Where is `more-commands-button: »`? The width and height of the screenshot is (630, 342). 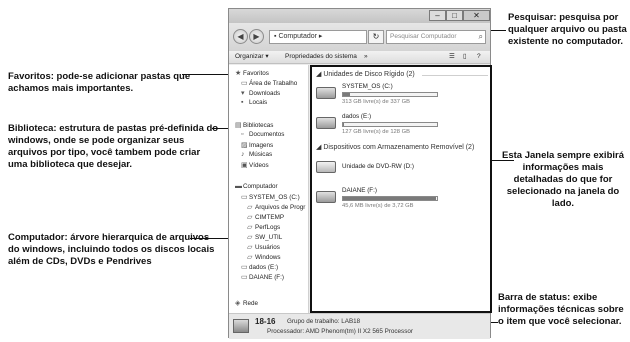 more-commands-button: » is located at coordinates (366, 57).